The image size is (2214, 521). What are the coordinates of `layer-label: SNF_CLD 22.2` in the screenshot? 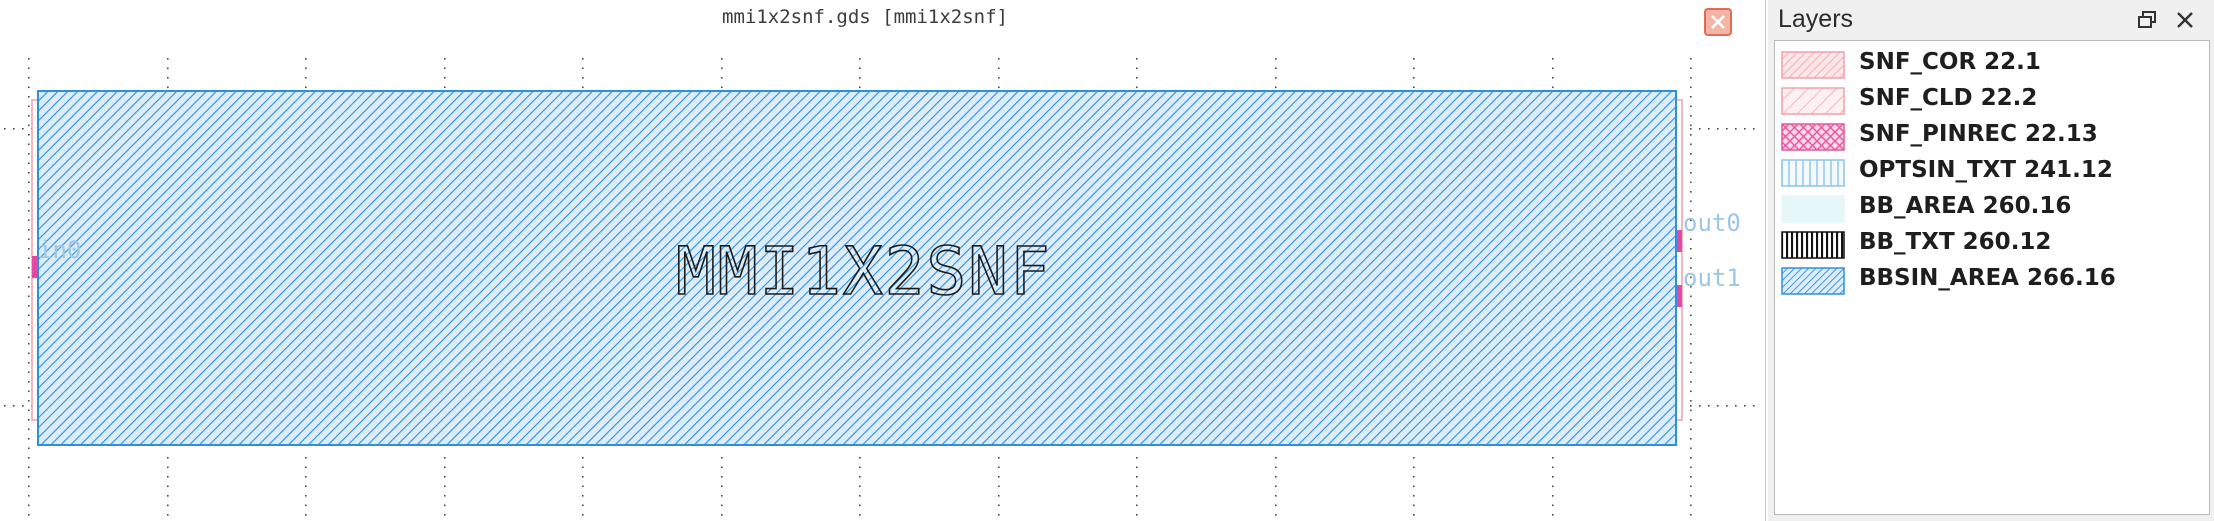 It's located at (1948, 98).